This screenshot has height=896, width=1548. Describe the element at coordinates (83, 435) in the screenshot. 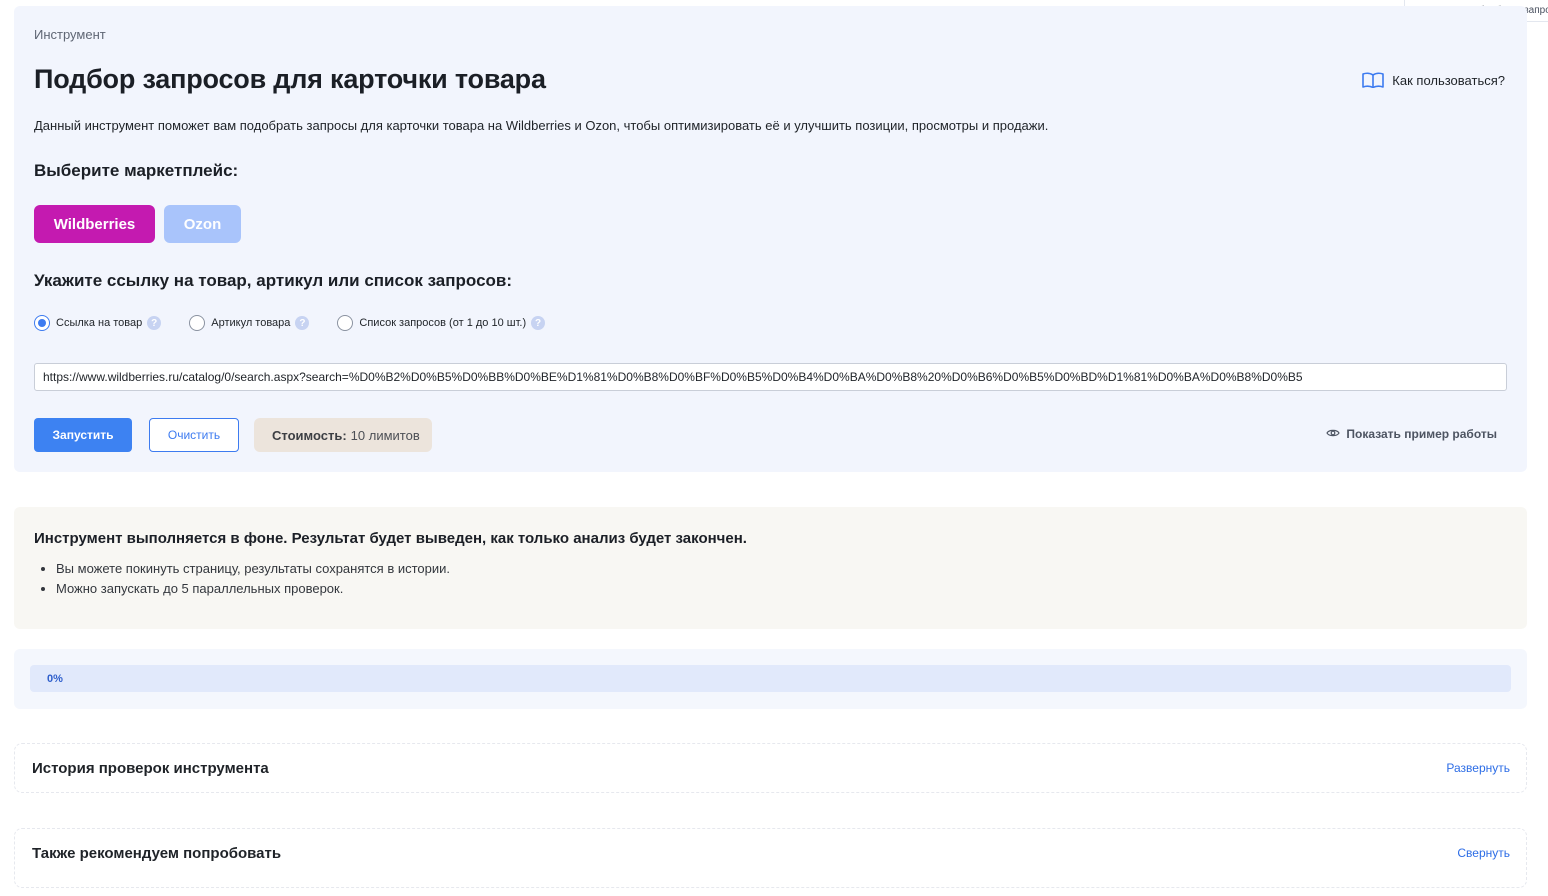

I see `run-button: Запустить` at that location.